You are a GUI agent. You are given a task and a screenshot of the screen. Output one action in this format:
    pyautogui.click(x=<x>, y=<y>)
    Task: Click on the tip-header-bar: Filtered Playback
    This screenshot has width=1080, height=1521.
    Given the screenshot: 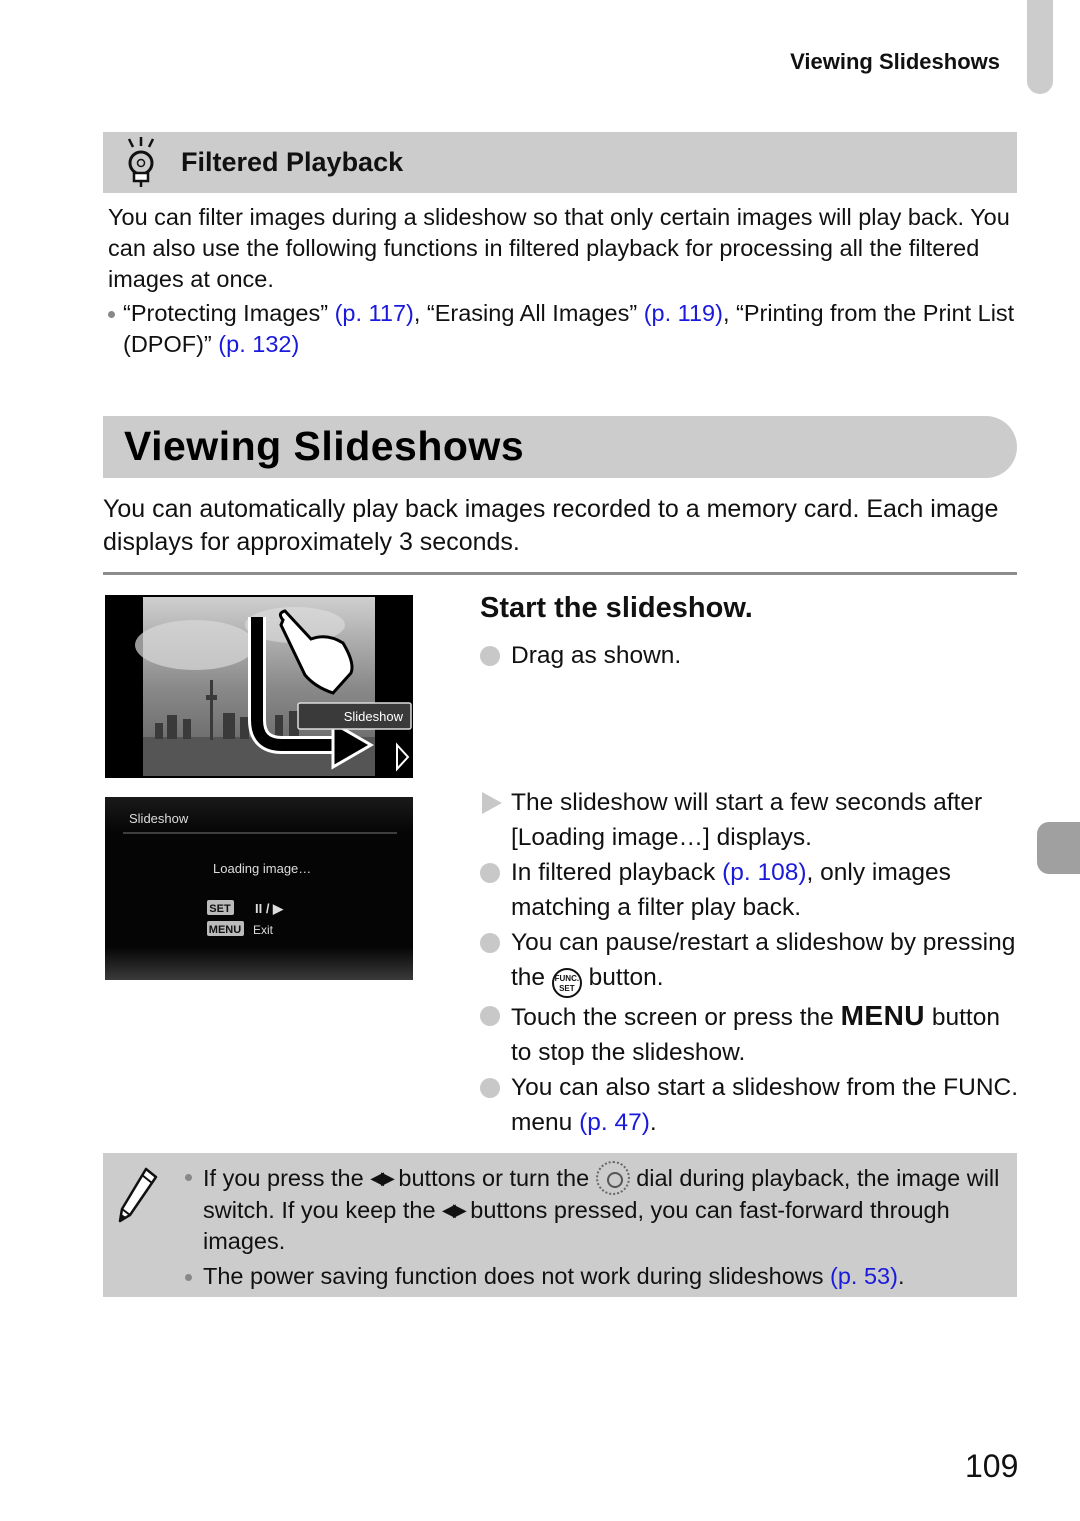 What is the action you would take?
    pyautogui.click(x=560, y=162)
    